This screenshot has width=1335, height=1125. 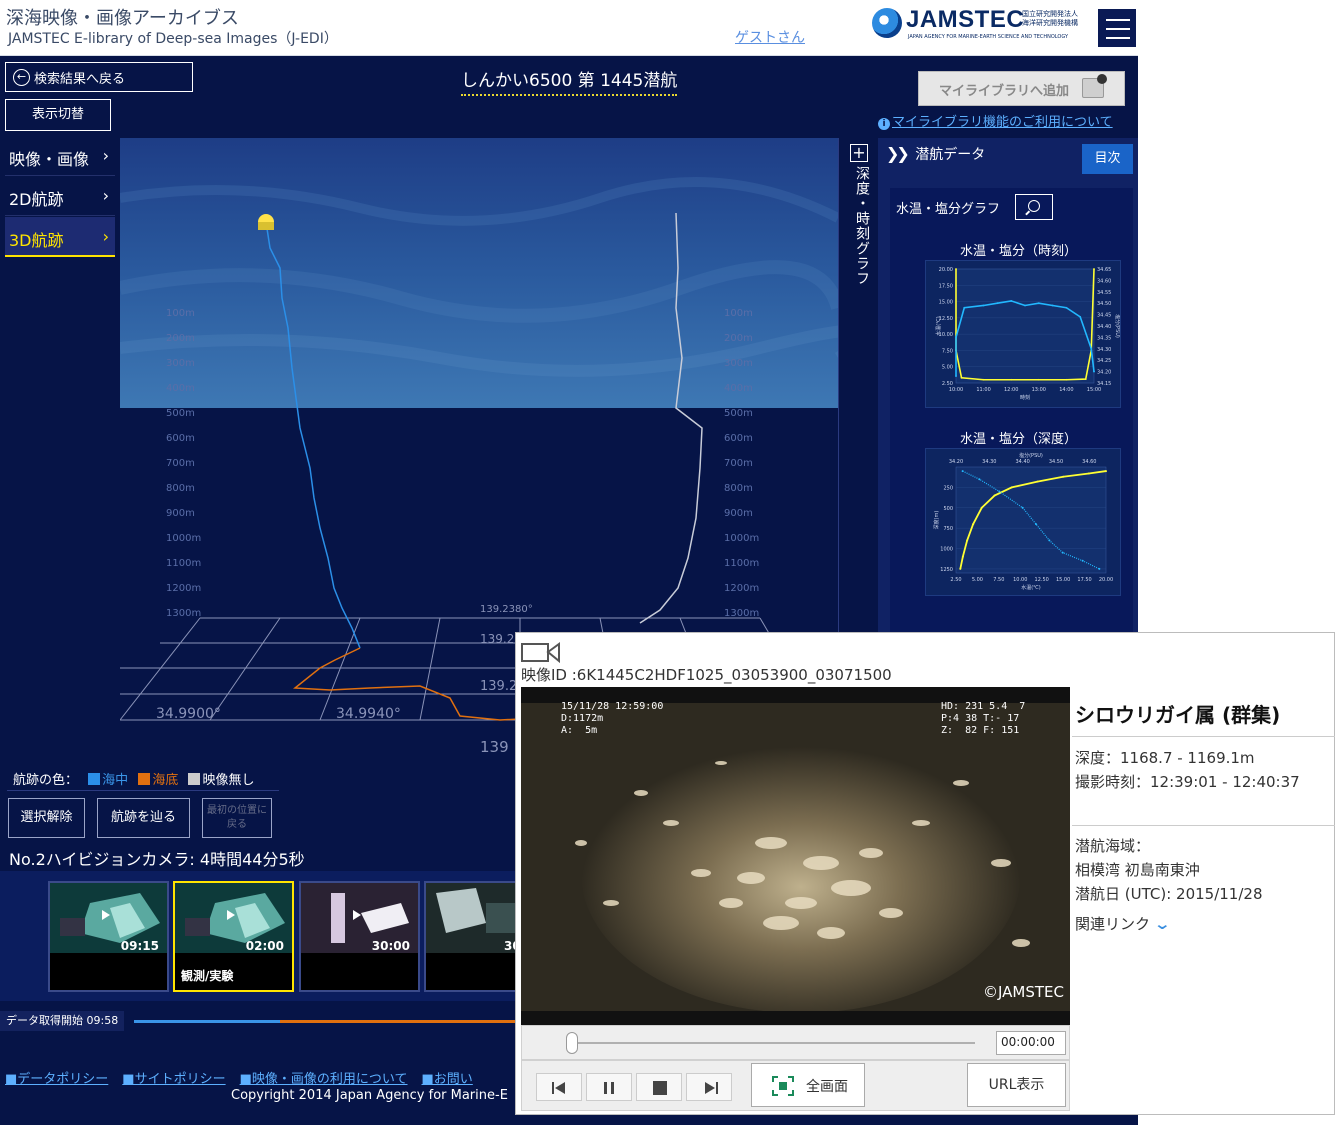 What do you see at coordinates (105, 236) in the screenshot?
I see `chevron-right-icon: ›` at bounding box center [105, 236].